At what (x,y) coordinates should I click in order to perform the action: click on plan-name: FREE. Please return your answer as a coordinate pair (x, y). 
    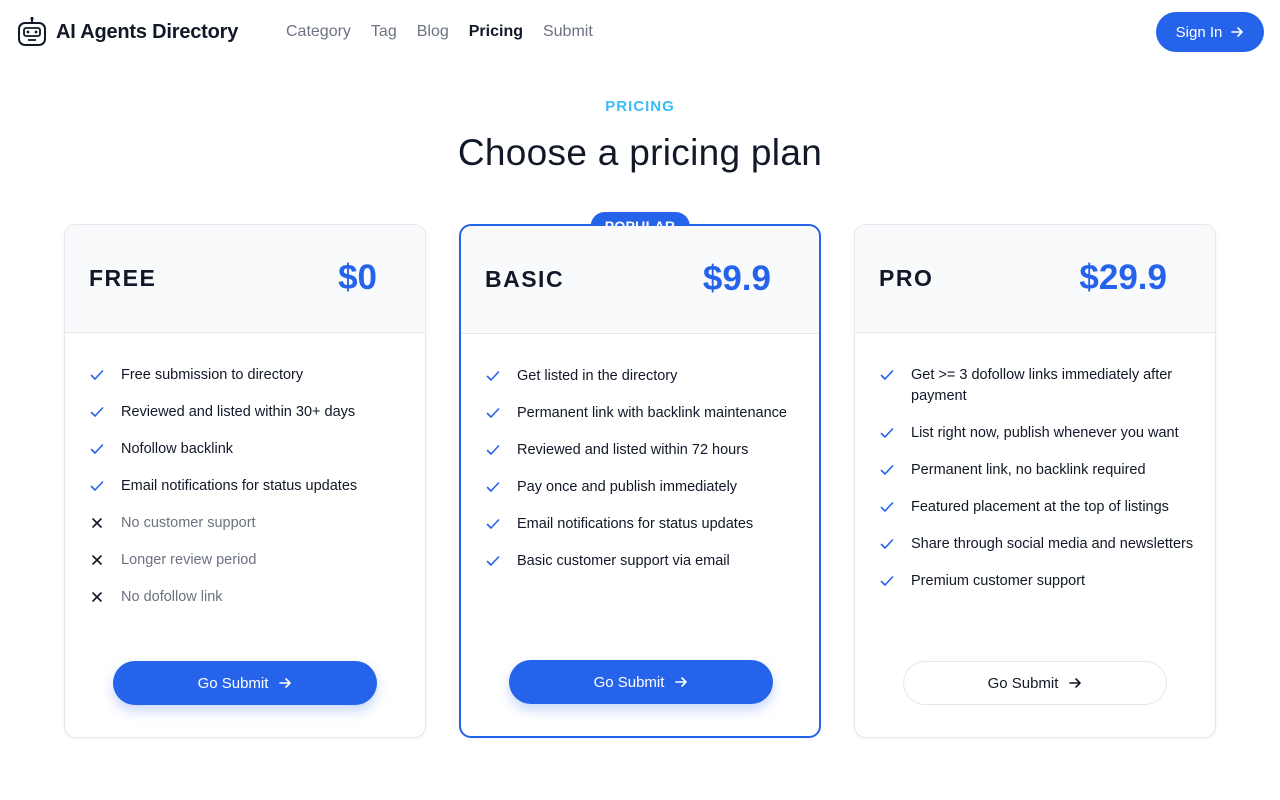
    Looking at the image, I should click on (123, 278).